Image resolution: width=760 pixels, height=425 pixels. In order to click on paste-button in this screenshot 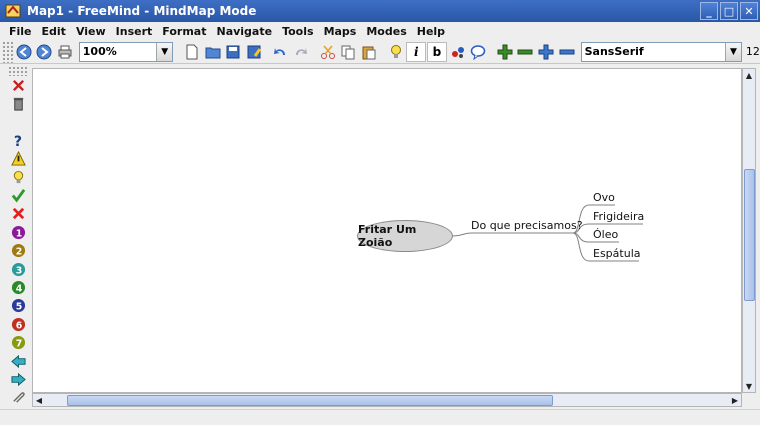, I will do `click(369, 52)`.